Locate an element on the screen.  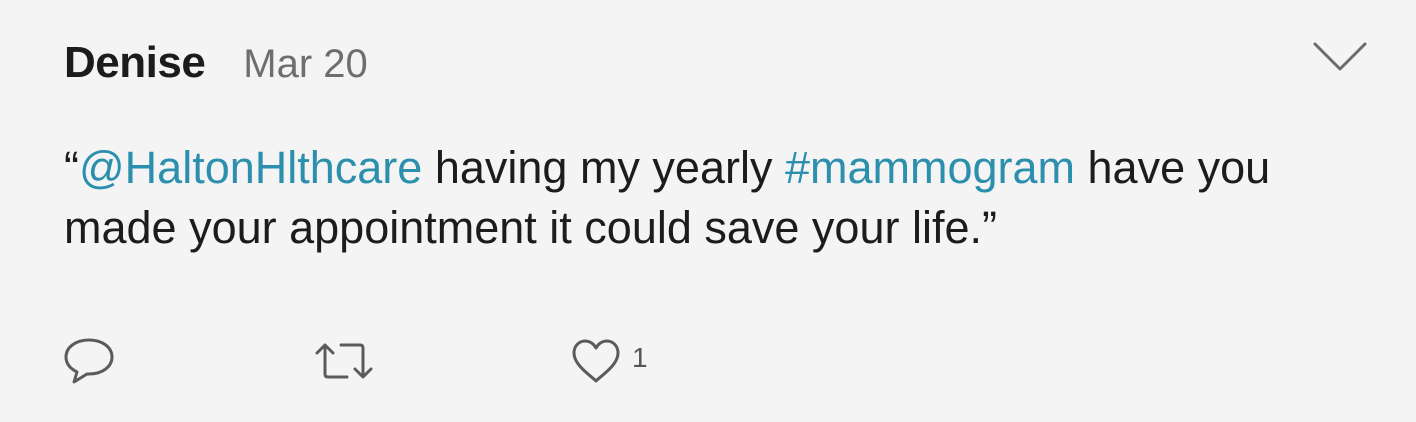
like-button: 1 is located at coordinates (609, 364).